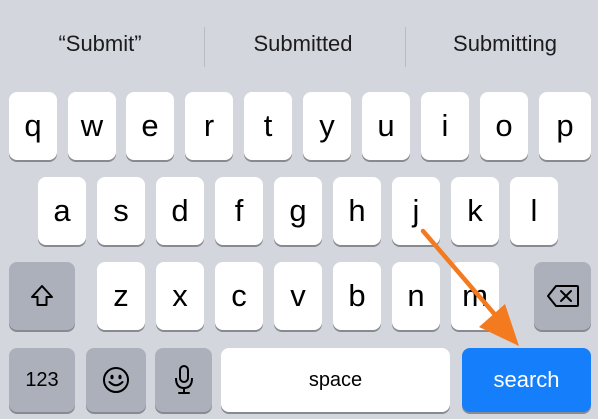  What do you see at coordinates (121, 296) in the screenshot?
I see `key-z: z` at bounding box center [121, 296].